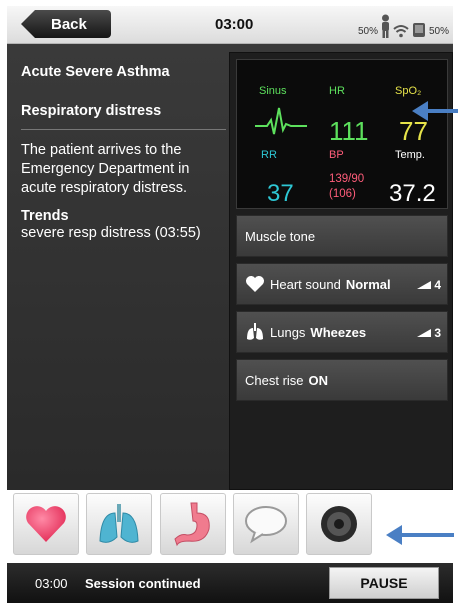 The width and height of the screenshot is (458, 605). I want to click on pause-button-label: PAUSE, so click(384, 583).